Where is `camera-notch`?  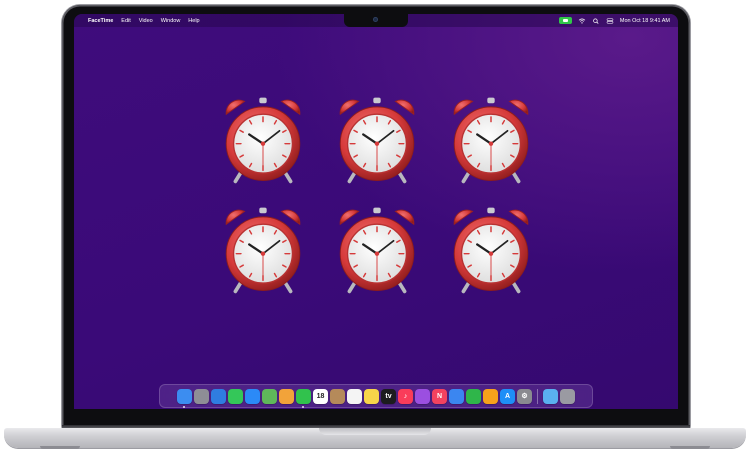 camera-notch is located at coordinates (376, 20).